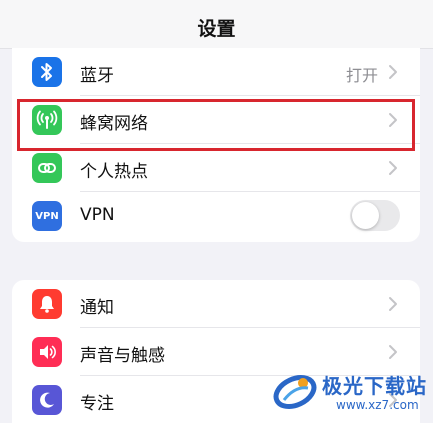 This screenshot has width=433, height=423. Describe the element at coordinates (114, 172) in the screenshot. I see `settings-row-label: 个人热点` at that location.